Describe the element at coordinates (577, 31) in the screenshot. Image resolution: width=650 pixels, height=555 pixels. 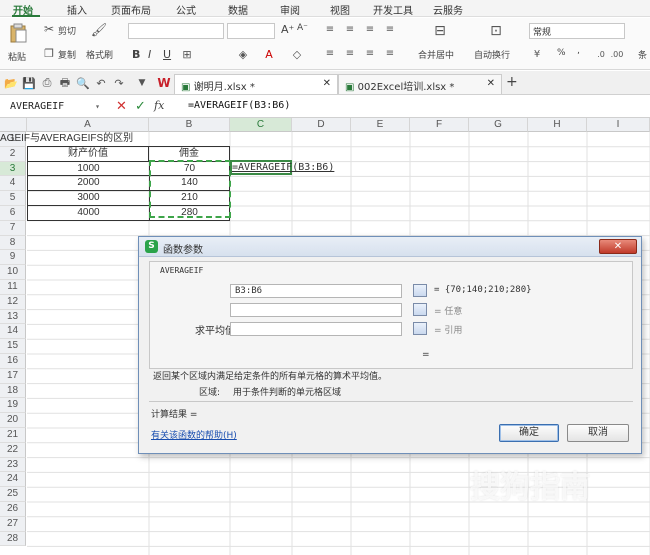
I see `number-format-select: 常规` at that location.